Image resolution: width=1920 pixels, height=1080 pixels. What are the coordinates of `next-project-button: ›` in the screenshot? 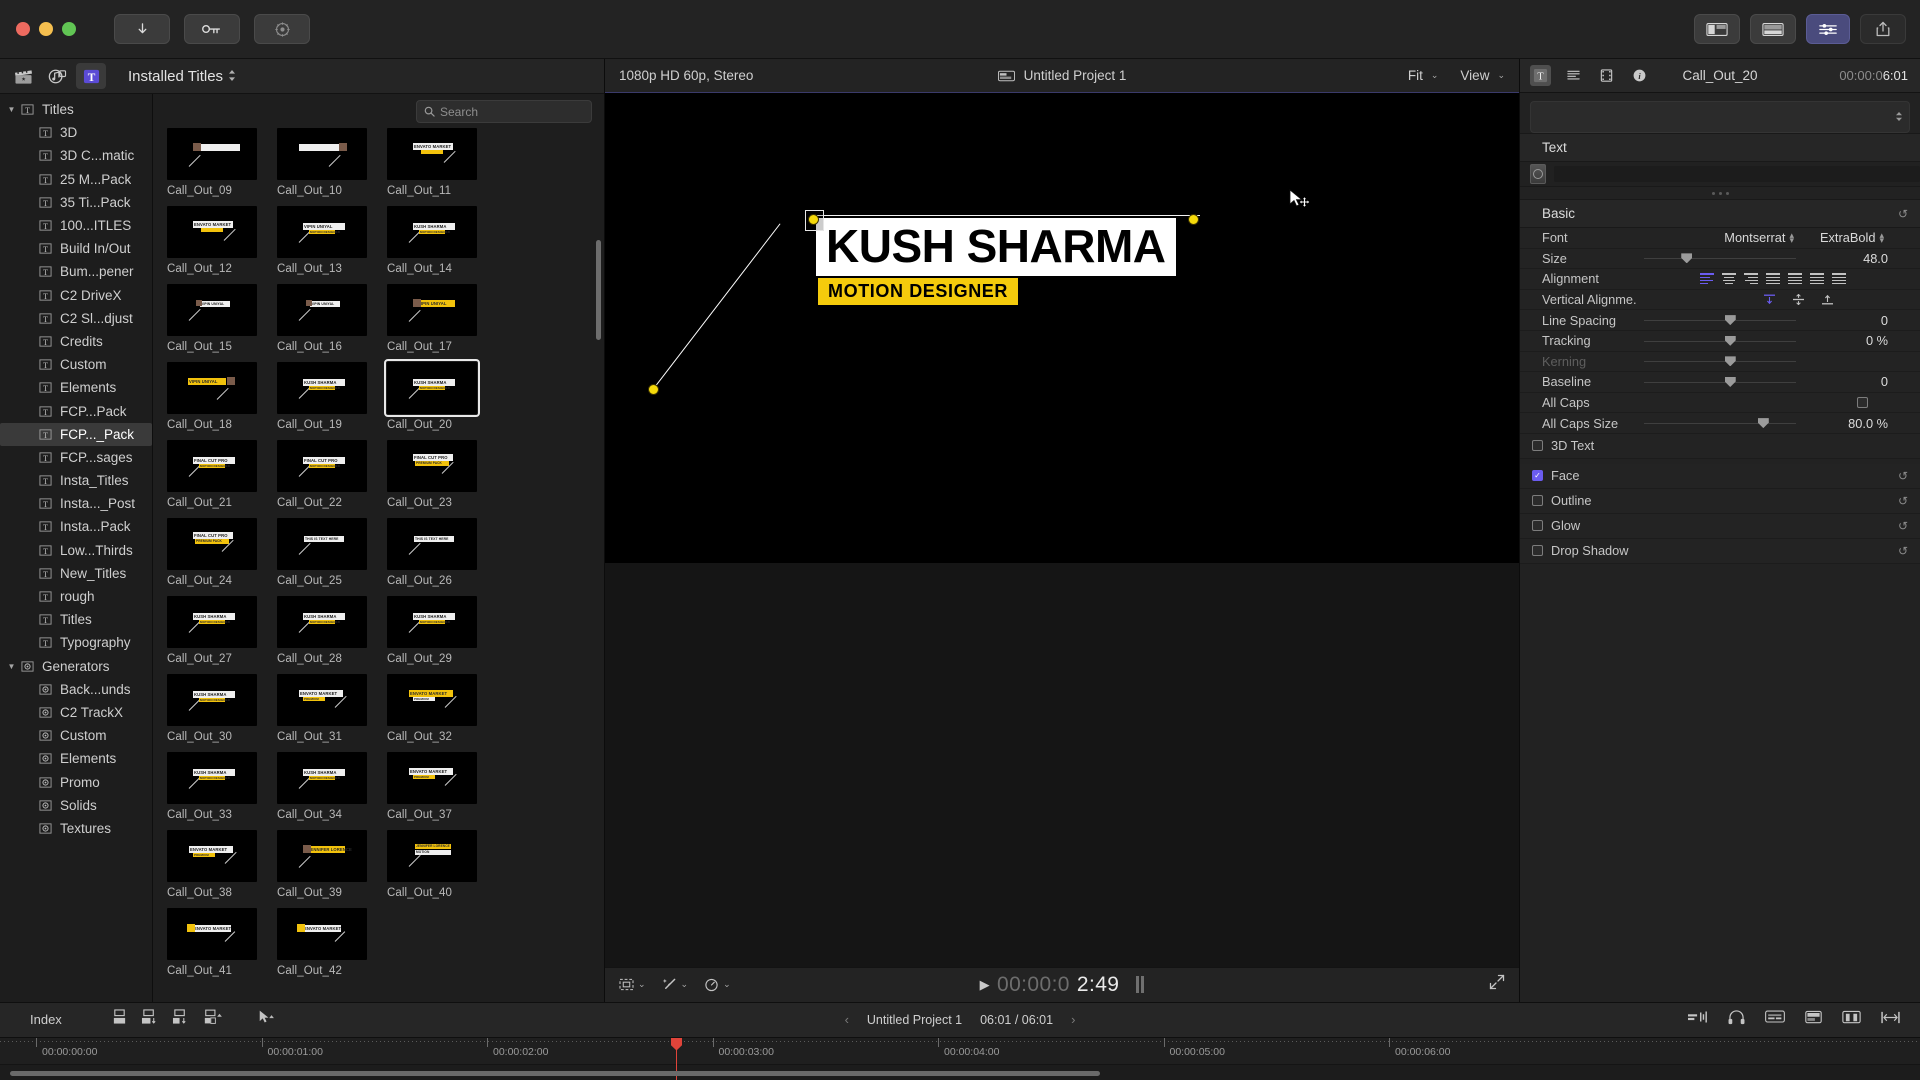 It's located at (1073, 1019).